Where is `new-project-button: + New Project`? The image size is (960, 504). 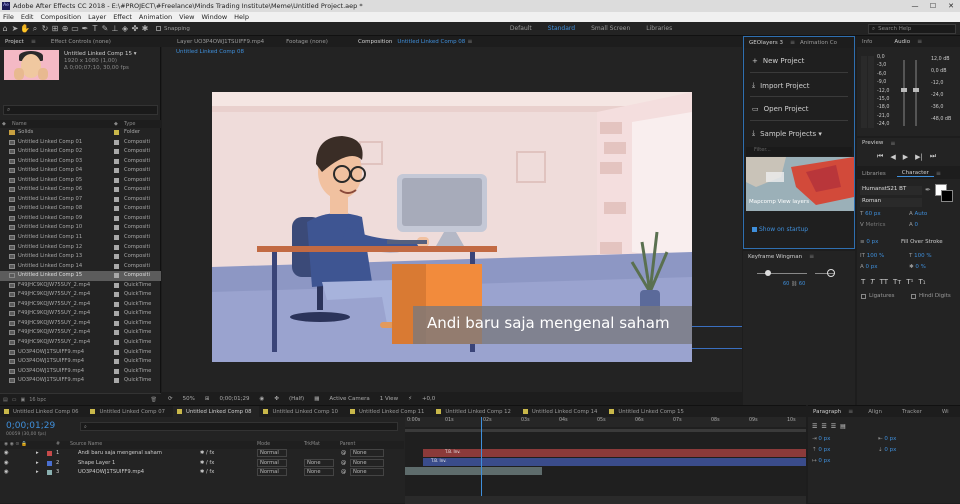 new-project-button: + New Project is located at coordinates (778, 61).